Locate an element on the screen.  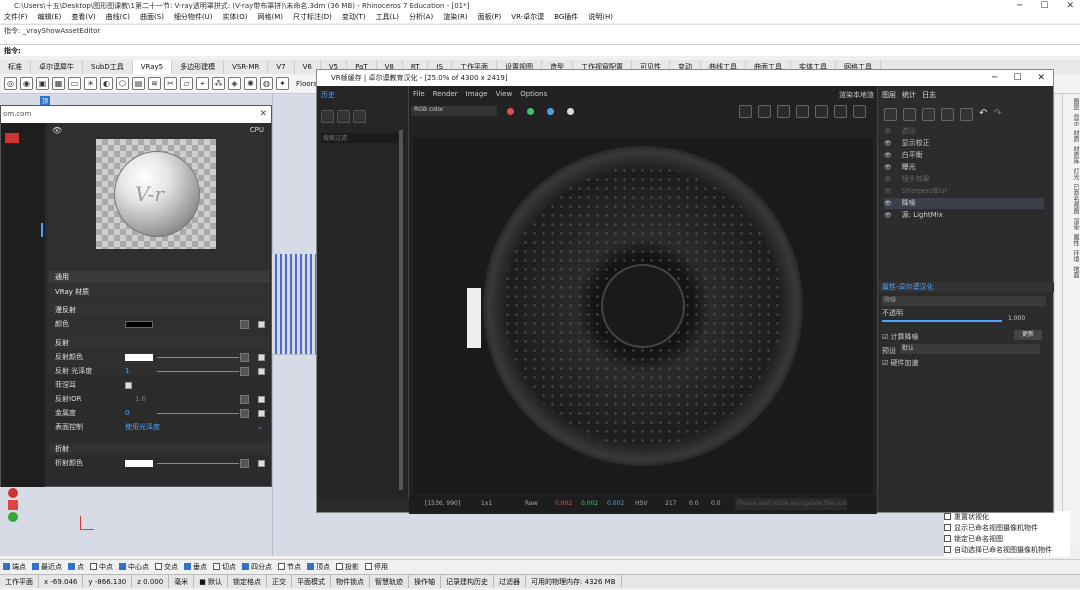
named-view-option: 锁定已命名视图 is located at coordinates (1007, 538).